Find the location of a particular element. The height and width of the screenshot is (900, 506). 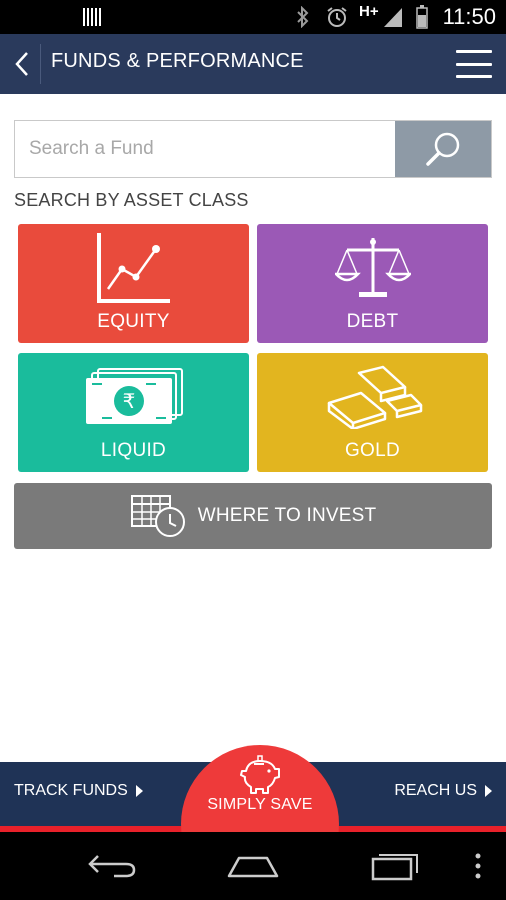

nav-back-button is located at coordinates (112, 866).